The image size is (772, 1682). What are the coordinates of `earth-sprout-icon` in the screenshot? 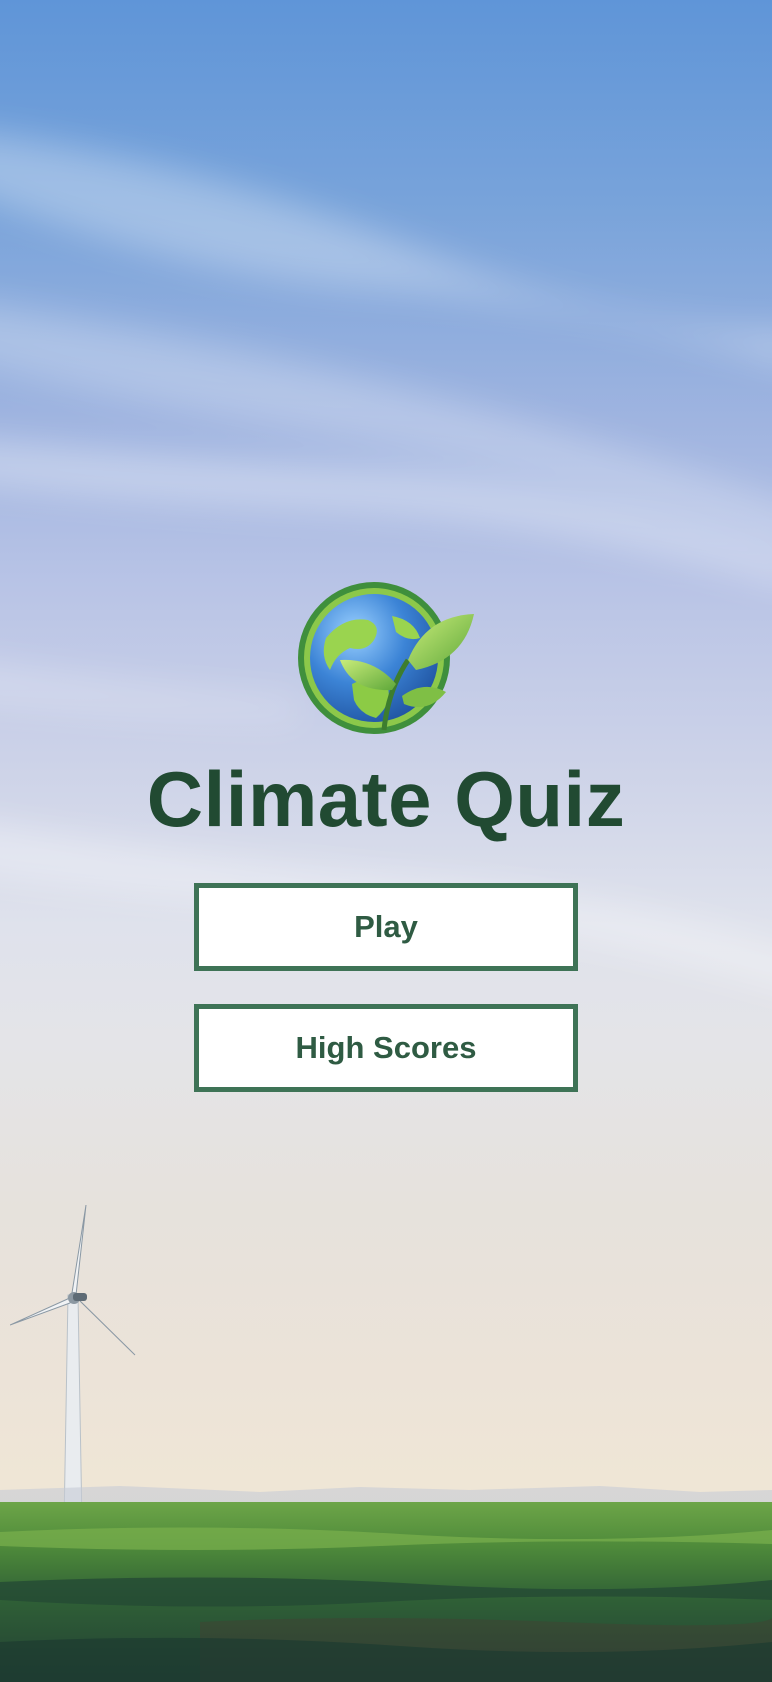 It's located at (386, 658).